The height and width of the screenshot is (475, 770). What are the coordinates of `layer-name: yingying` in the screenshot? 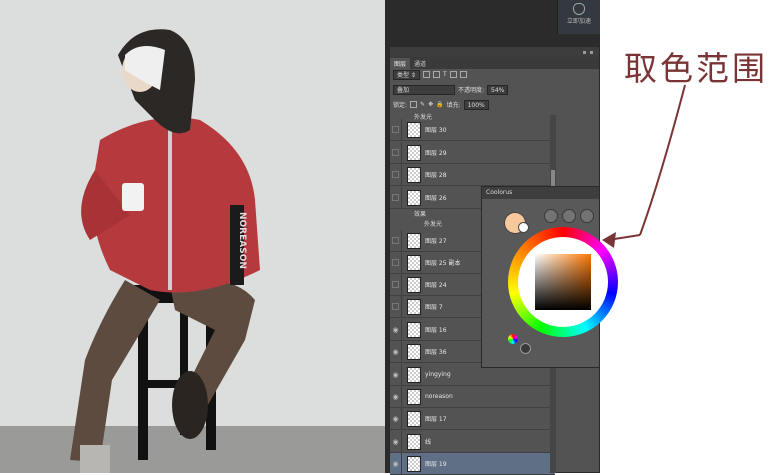 It's located at (438, 374).